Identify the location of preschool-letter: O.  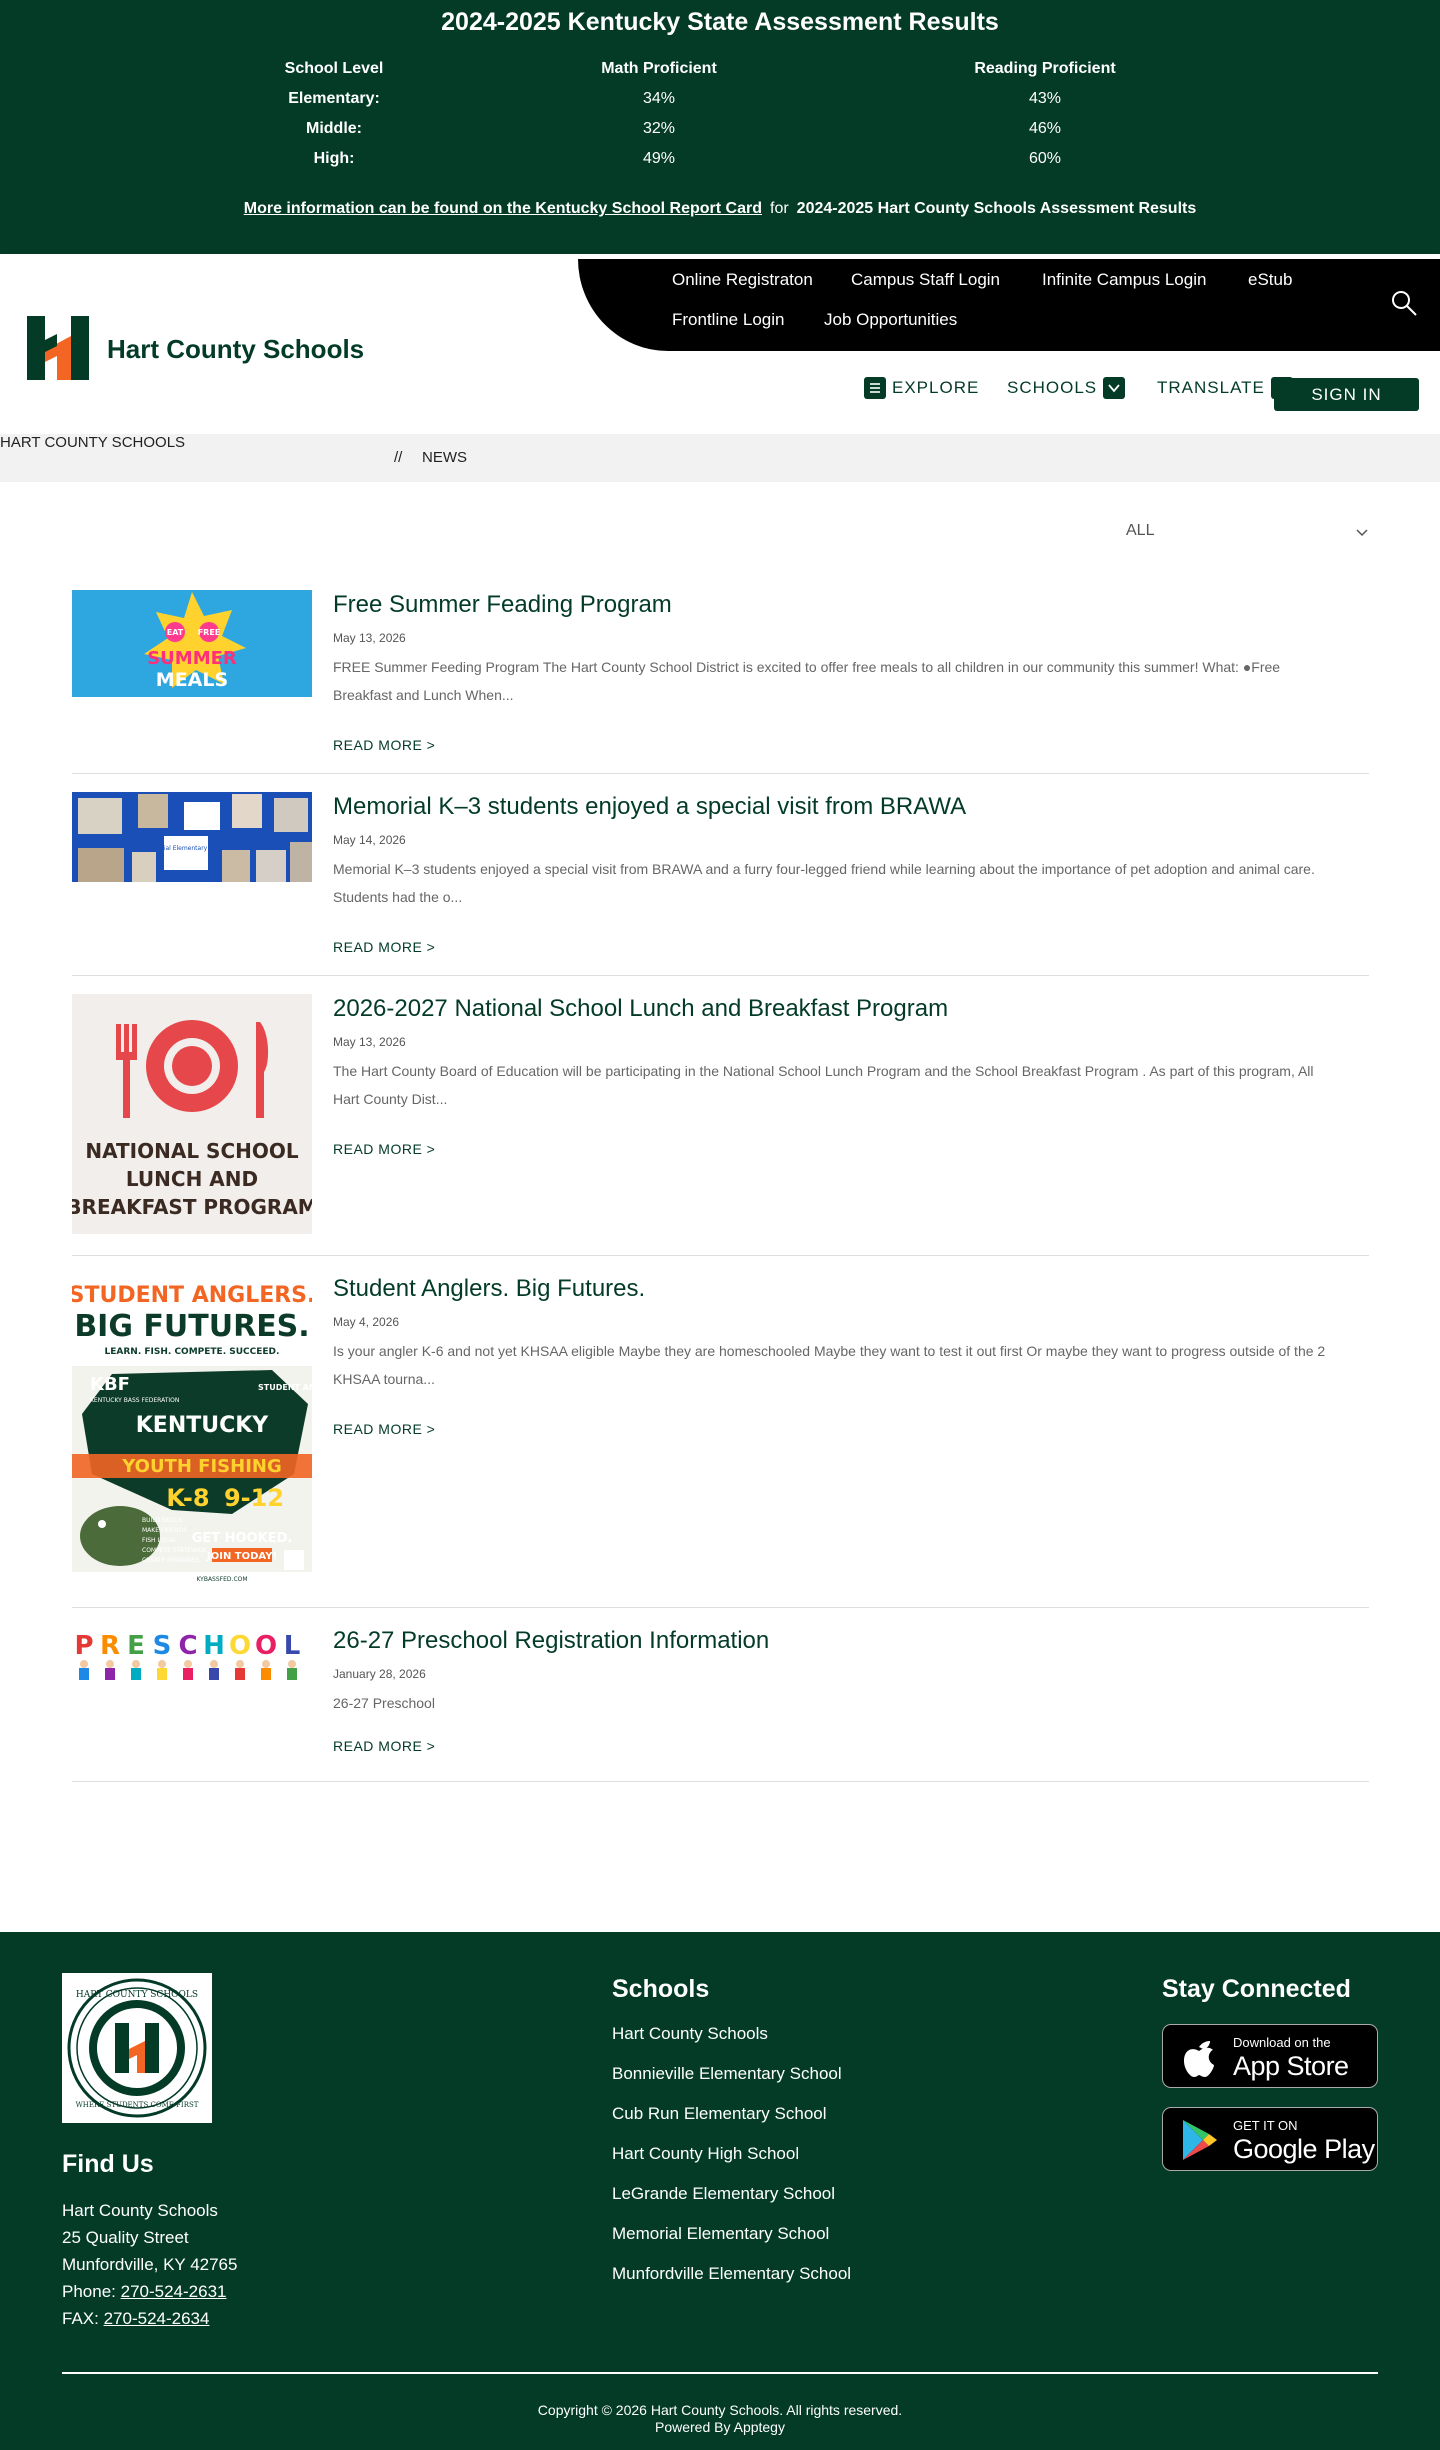
(240, 1646).